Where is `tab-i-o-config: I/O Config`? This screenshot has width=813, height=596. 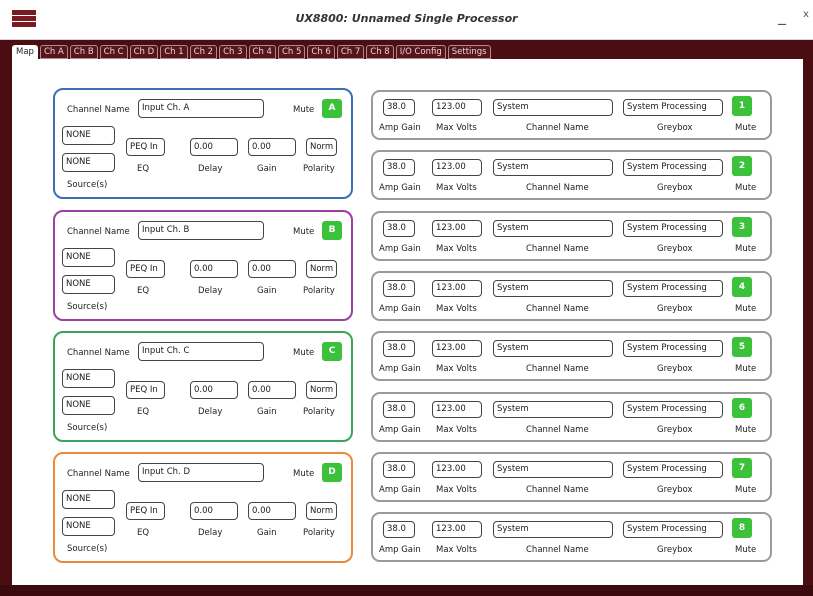
tab-i-o-config: I/O Config is located at coordinates (420, 52).